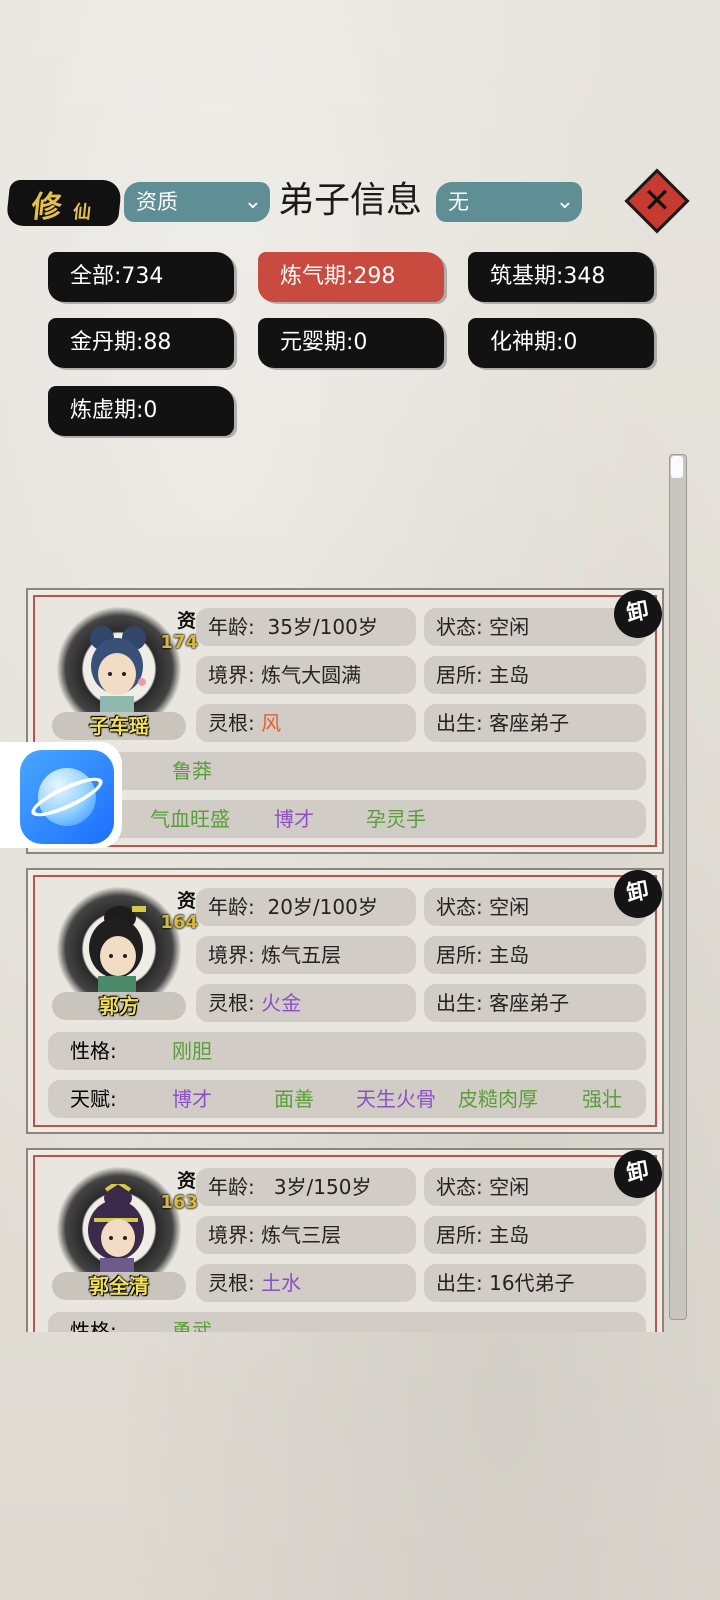  What do you see at coordinates (306, 675) in the screenshot?
I see `realm-field: 境界: 炼气大圆满` at bounding box center [306, 675].